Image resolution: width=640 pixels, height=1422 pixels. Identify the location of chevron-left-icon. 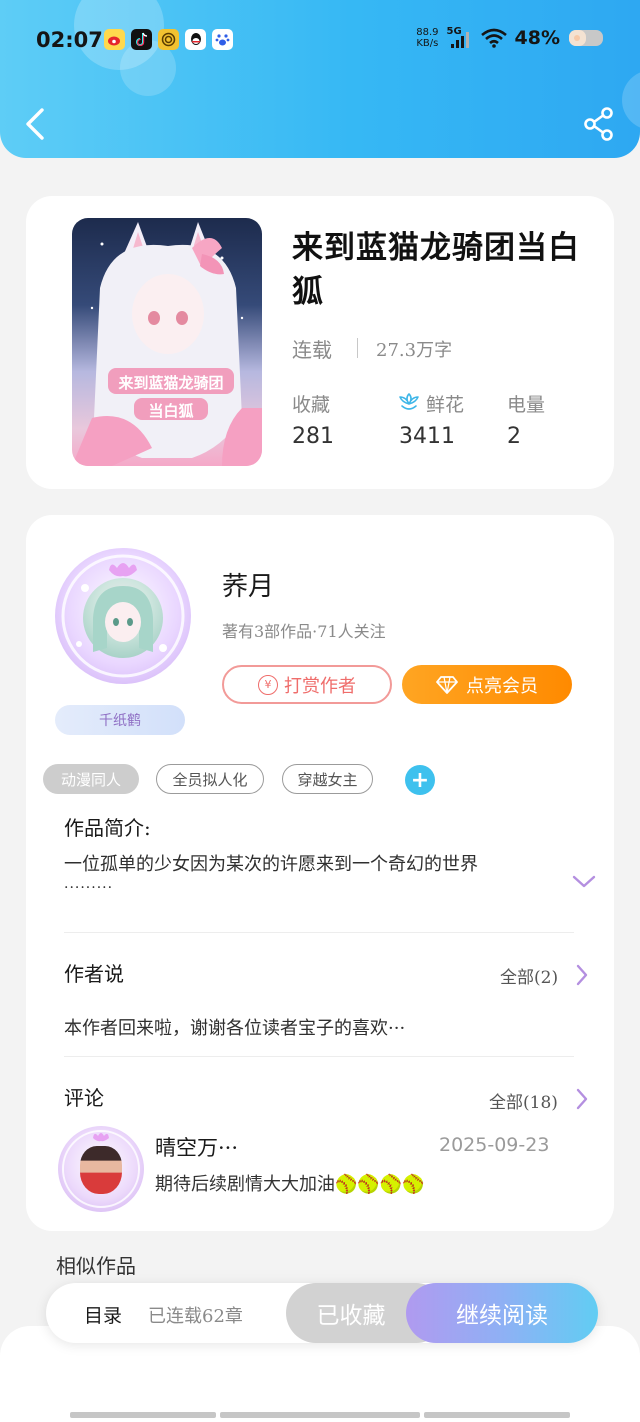
(35, 124).